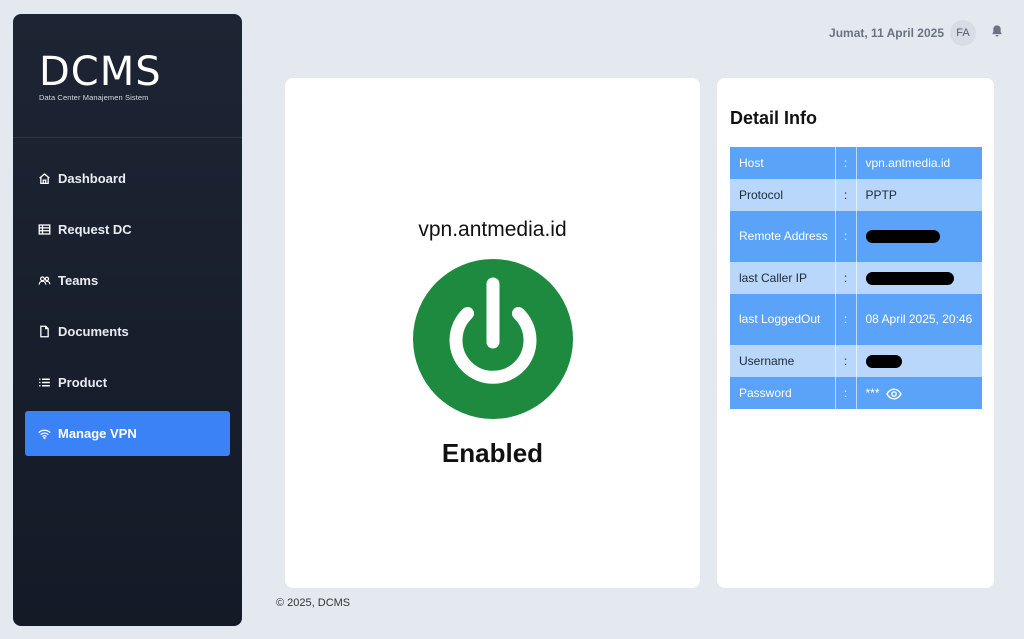 The height and width of the screenshot is (639, 1024). I want to click on current-date: Jumat, 11 April 2025, so click(886, 33).